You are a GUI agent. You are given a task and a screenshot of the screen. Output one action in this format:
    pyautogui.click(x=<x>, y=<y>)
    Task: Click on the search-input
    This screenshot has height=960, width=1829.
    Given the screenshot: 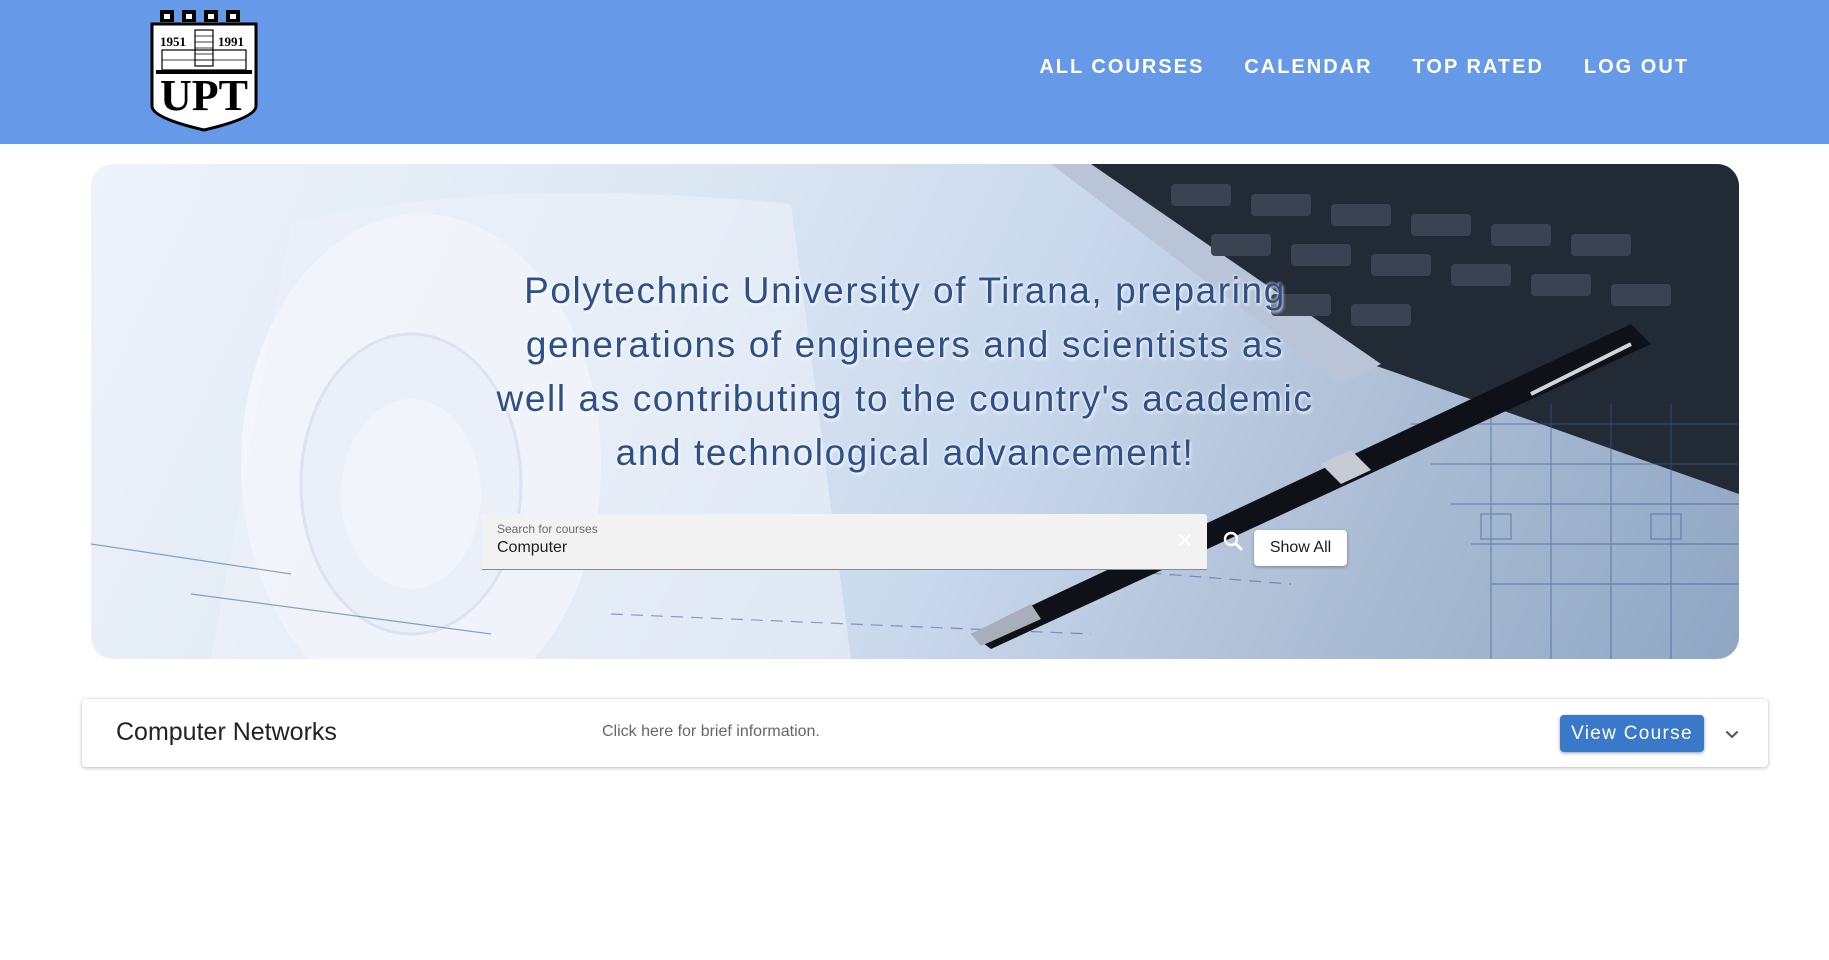 What is the action you would take?
    pyautogui.click(x=817, y=548)
    